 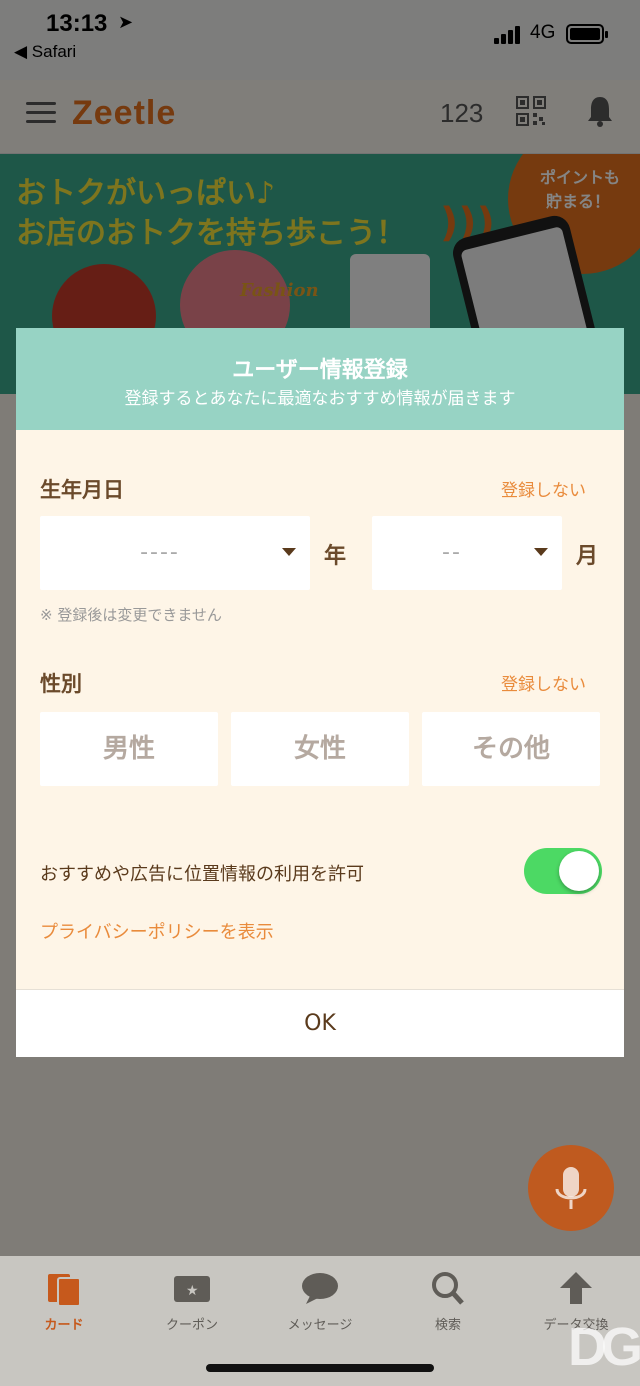 I want to click on tab-label: メッセージ, so click(x=320, y=1325).